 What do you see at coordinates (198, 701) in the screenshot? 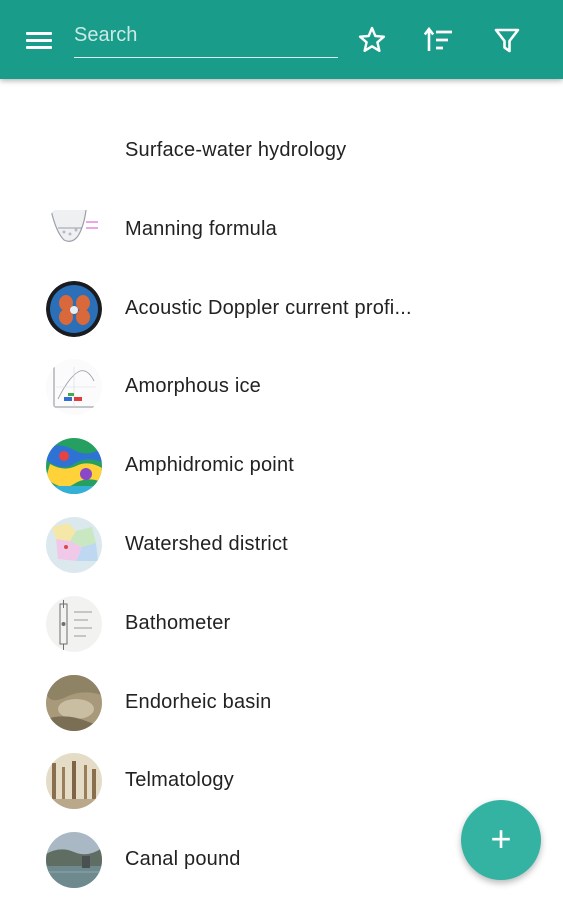
I see `article-title: Endorheic basin` at bounding box center [198, 701].